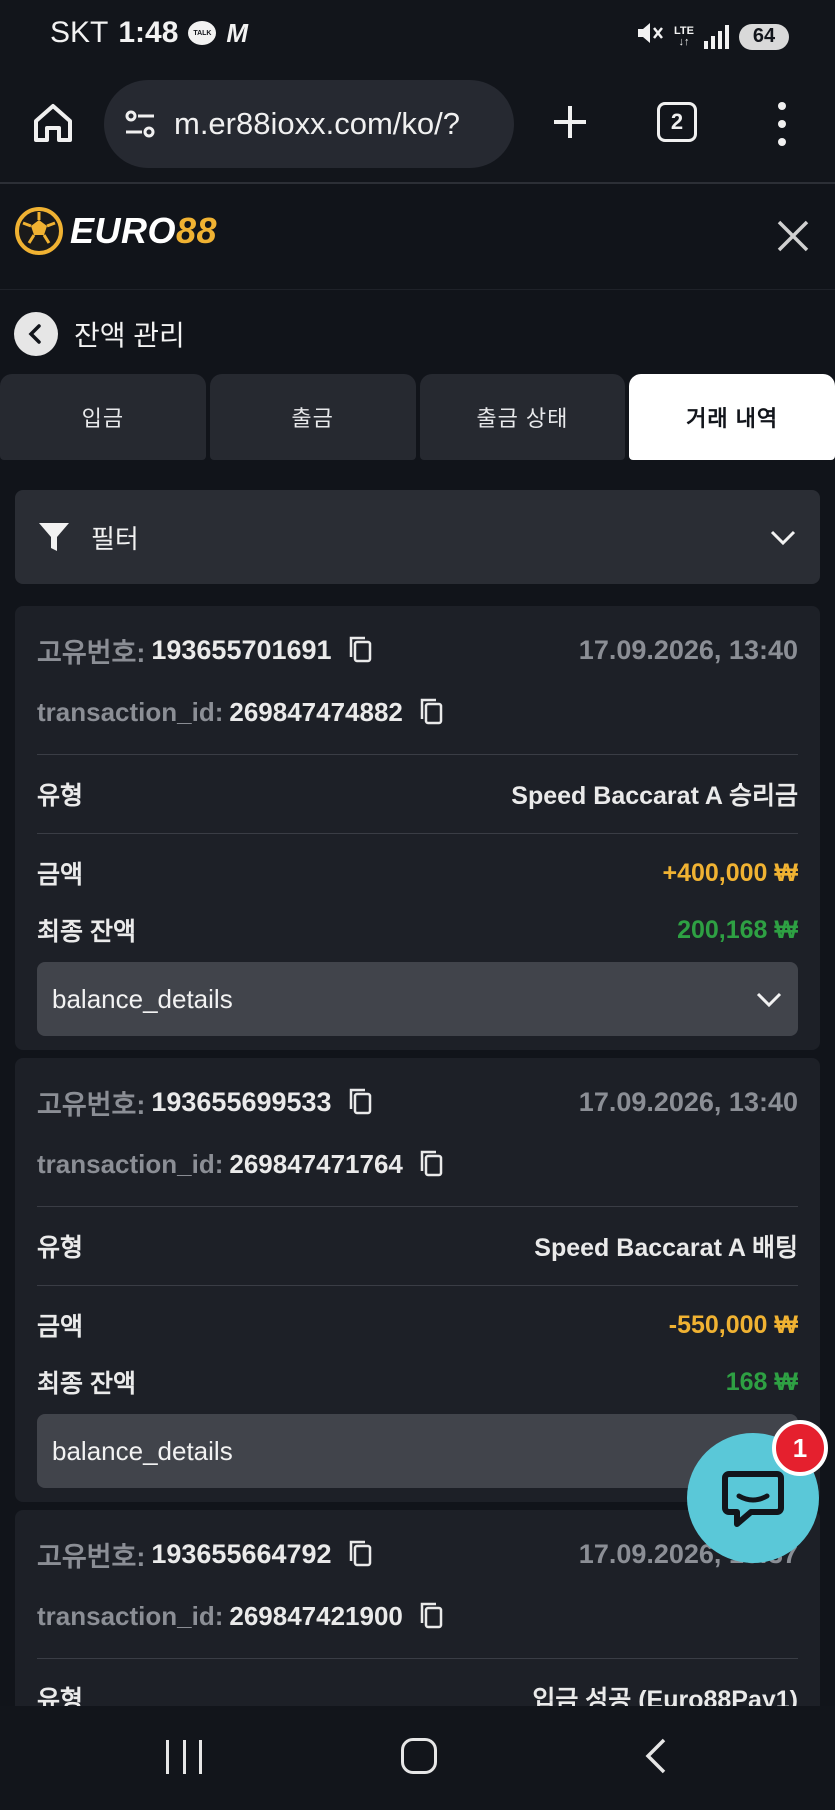  Describe the element at coordinates (800, 1448) in the screenshot. I see `chat-notification-badge: 1` at that location.